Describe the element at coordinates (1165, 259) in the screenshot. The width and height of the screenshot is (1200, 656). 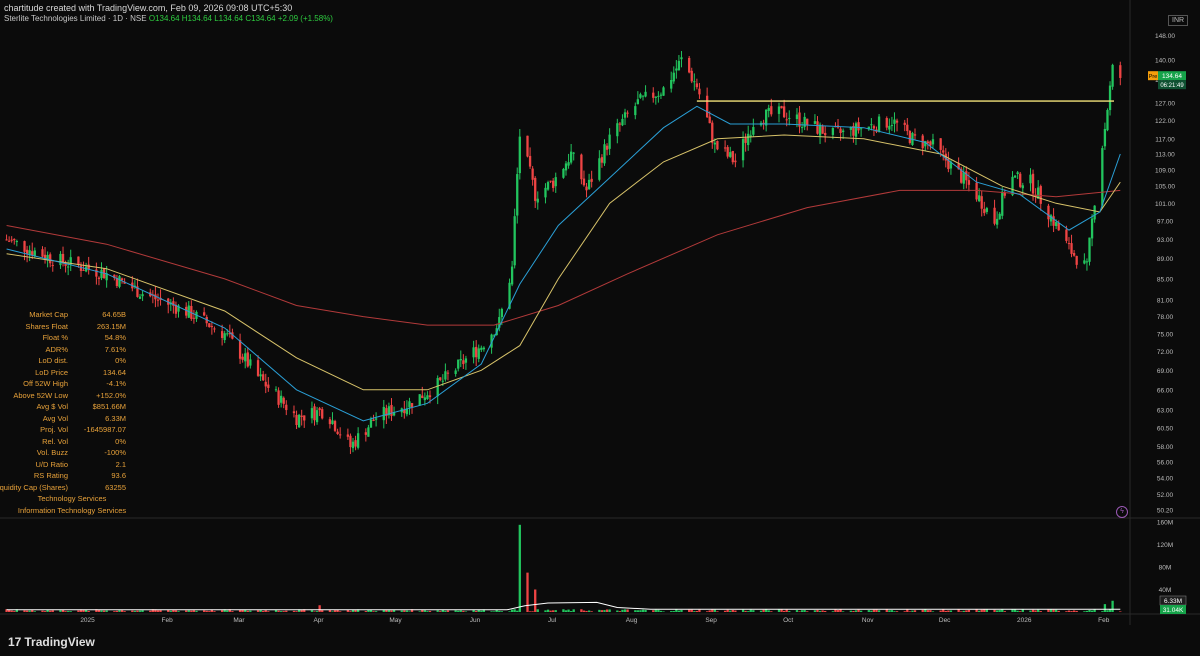
I see `price-tick-label: 89.00` at that location.